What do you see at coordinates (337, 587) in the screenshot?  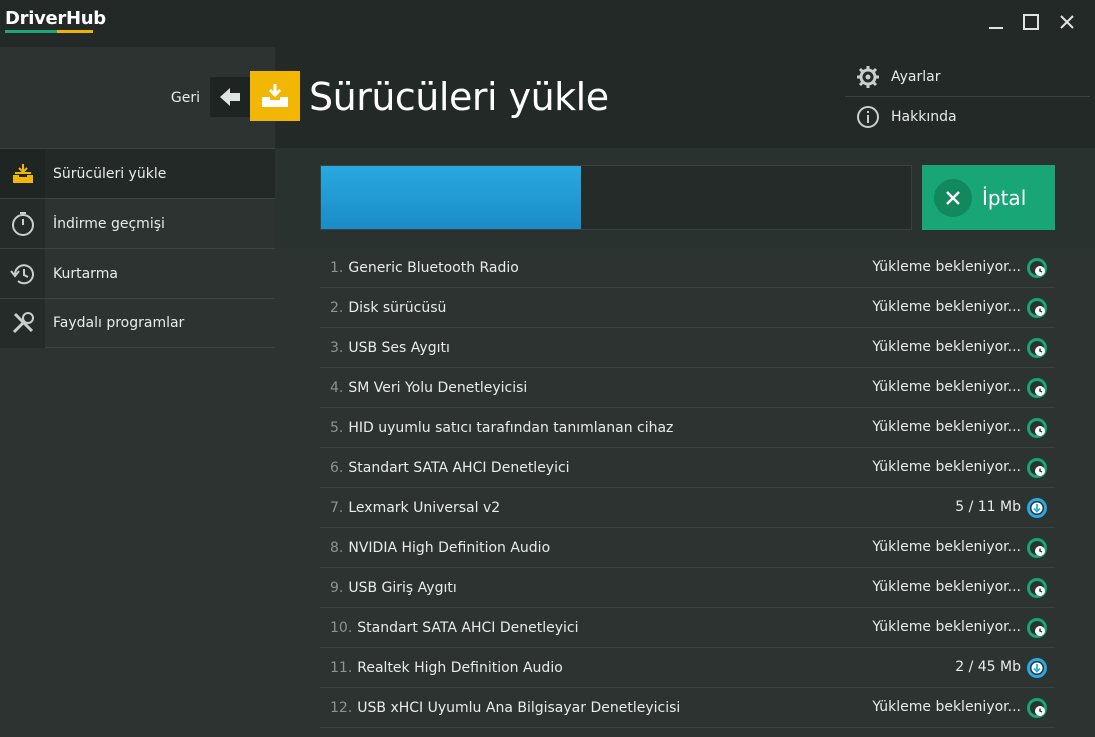 I see `row-number: 9.` at bounding box center [337, 587].